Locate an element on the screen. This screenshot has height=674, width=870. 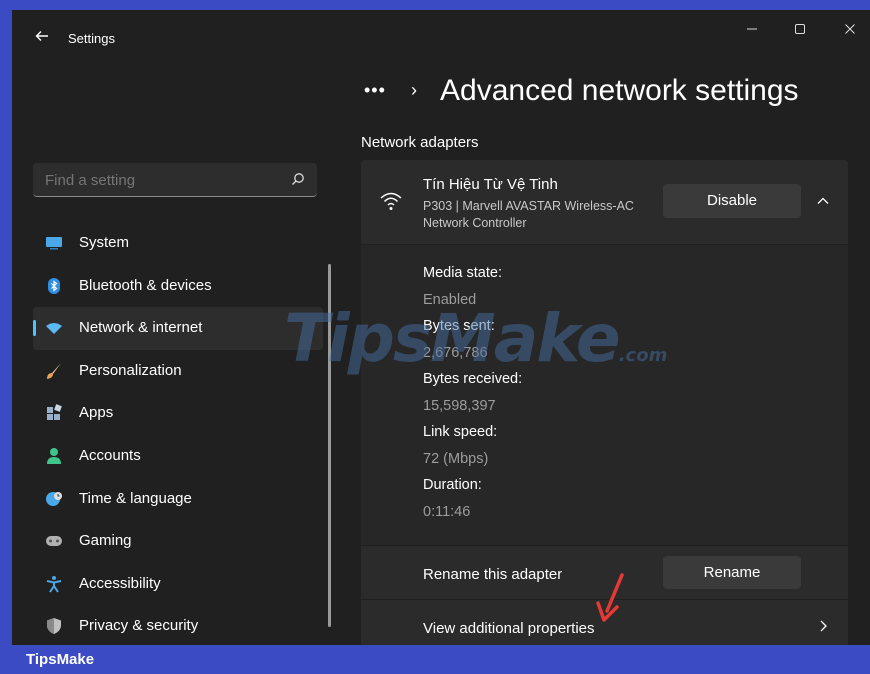
sidebar-item-personalization: Personalization is located at coordinates (178, 371).